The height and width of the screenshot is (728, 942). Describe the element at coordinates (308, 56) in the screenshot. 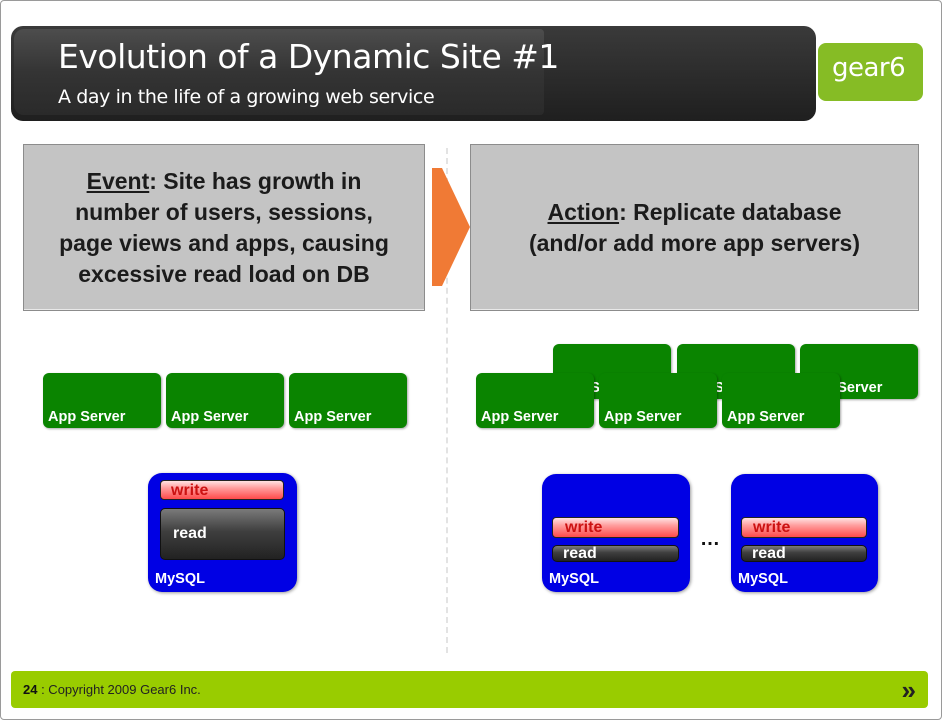

I see `slide-title: Evolution of a Dynamic Site #1` at that location.